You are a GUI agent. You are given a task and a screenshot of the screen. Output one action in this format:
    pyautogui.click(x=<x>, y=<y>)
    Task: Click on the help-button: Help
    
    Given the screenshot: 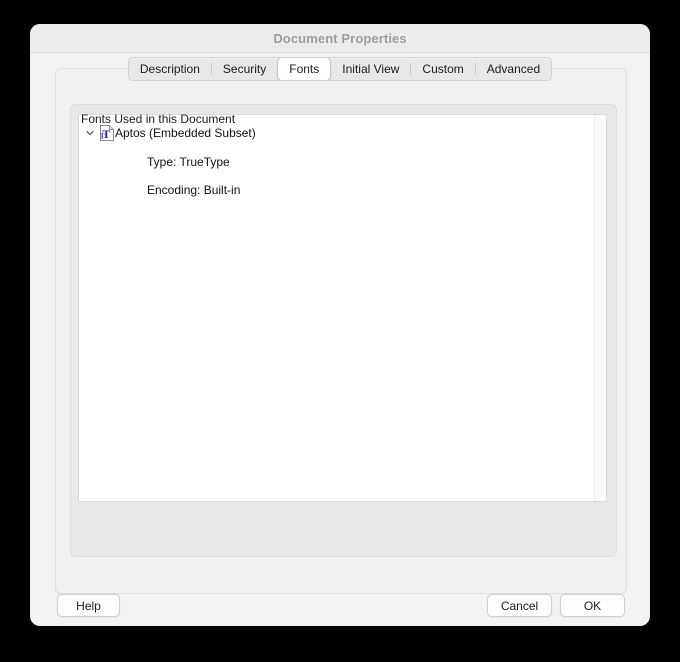 What is the action you would take?
    pyautogui.click(x=88, y=605)
    